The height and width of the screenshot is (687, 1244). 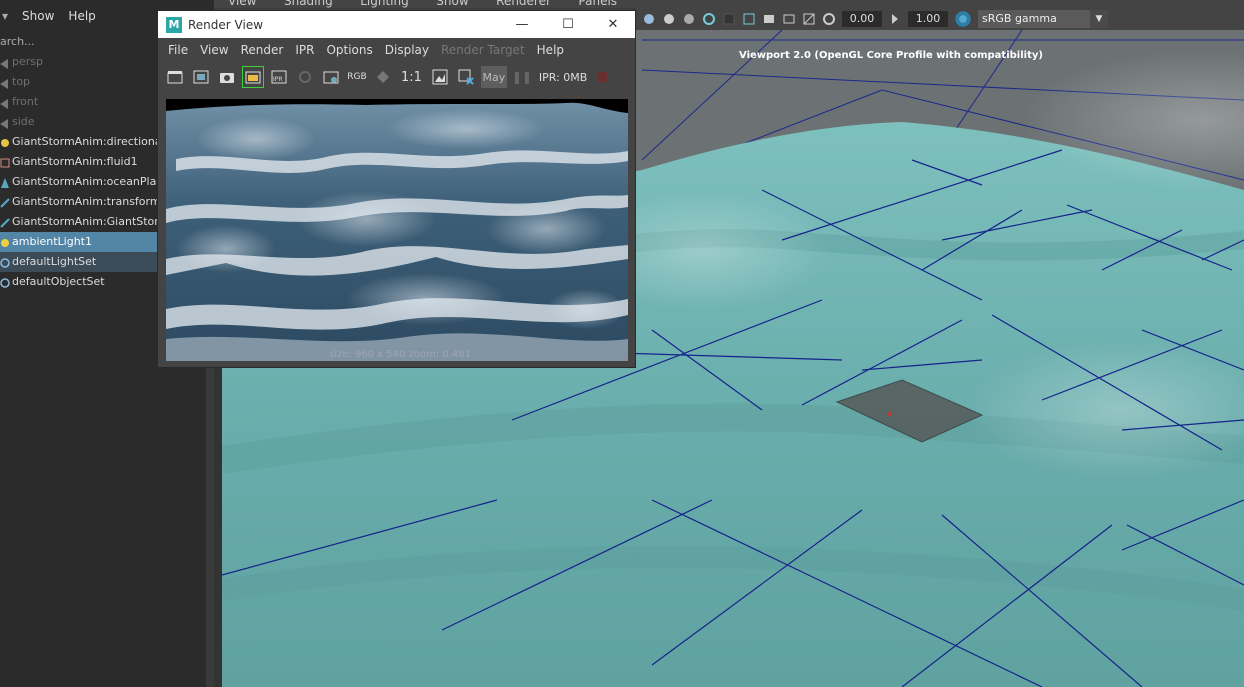 What do you see at coordinates (27, 61) in the screenshot?
I see `outliner-item-label: persp` at bounding box center [27, 61].